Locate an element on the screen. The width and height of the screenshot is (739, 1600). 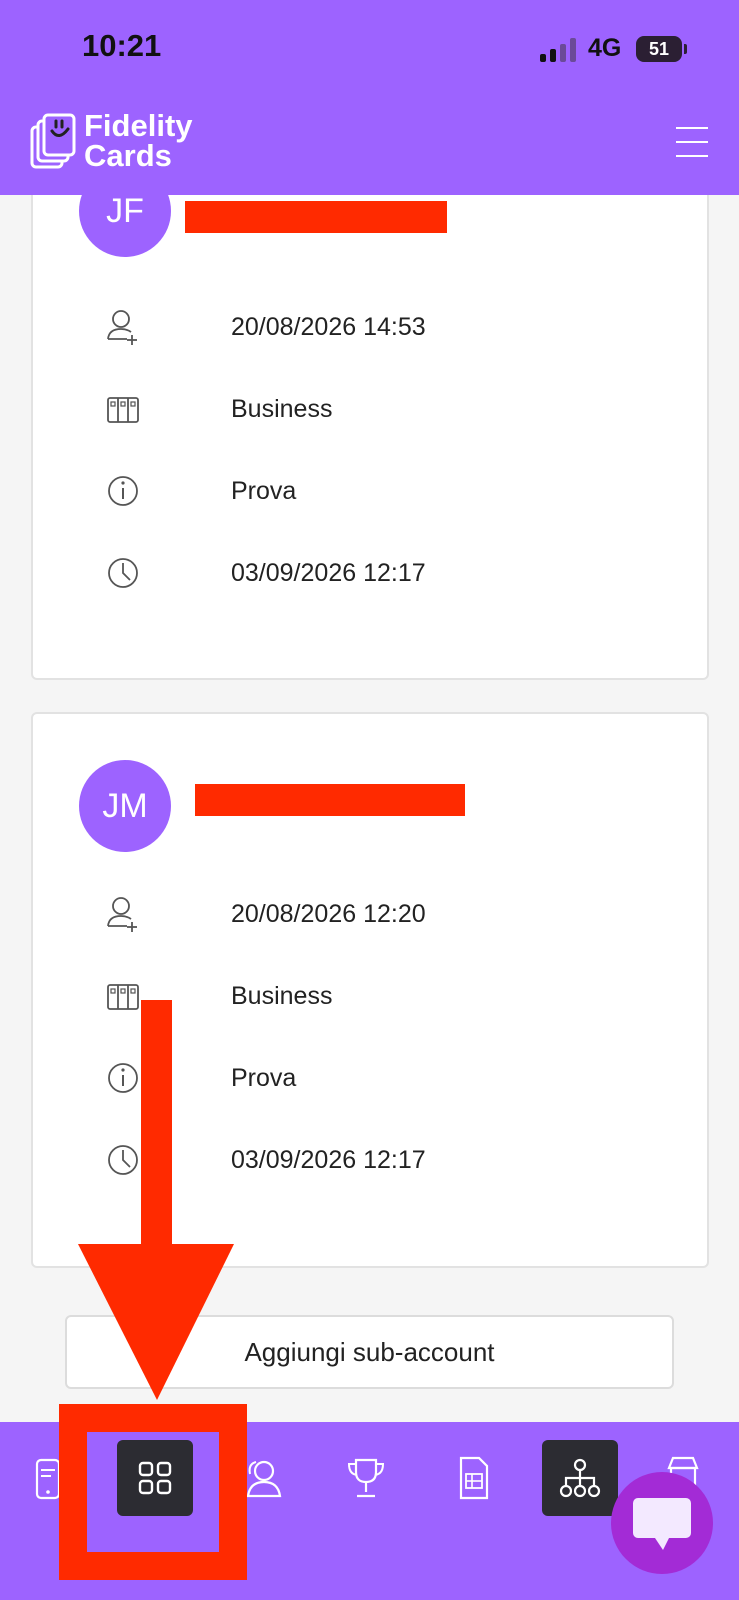
grid-icon is located at coordinates (155, 1478).